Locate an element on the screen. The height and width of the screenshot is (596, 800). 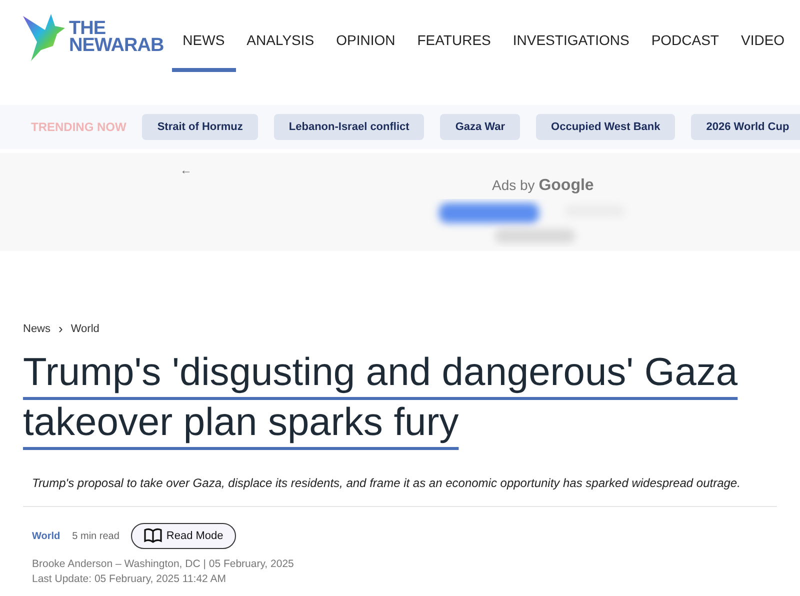
read-mode-button: Read Mode is located at coordinates (183, 536).